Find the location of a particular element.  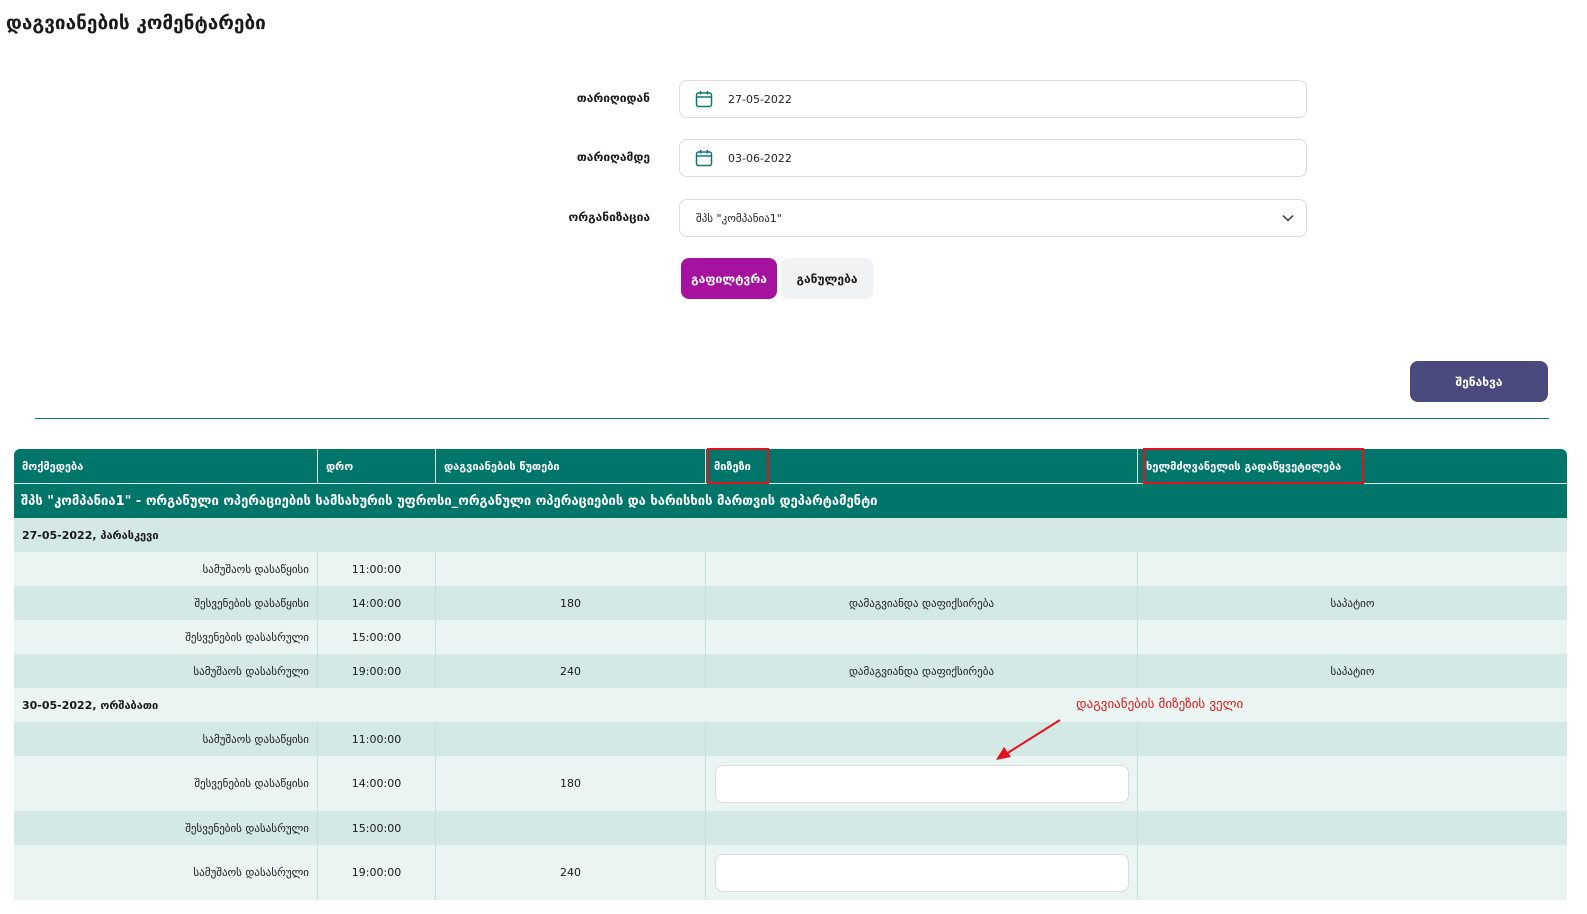

date-to-label: თარიღამდე is located at coordinates (613, 157).